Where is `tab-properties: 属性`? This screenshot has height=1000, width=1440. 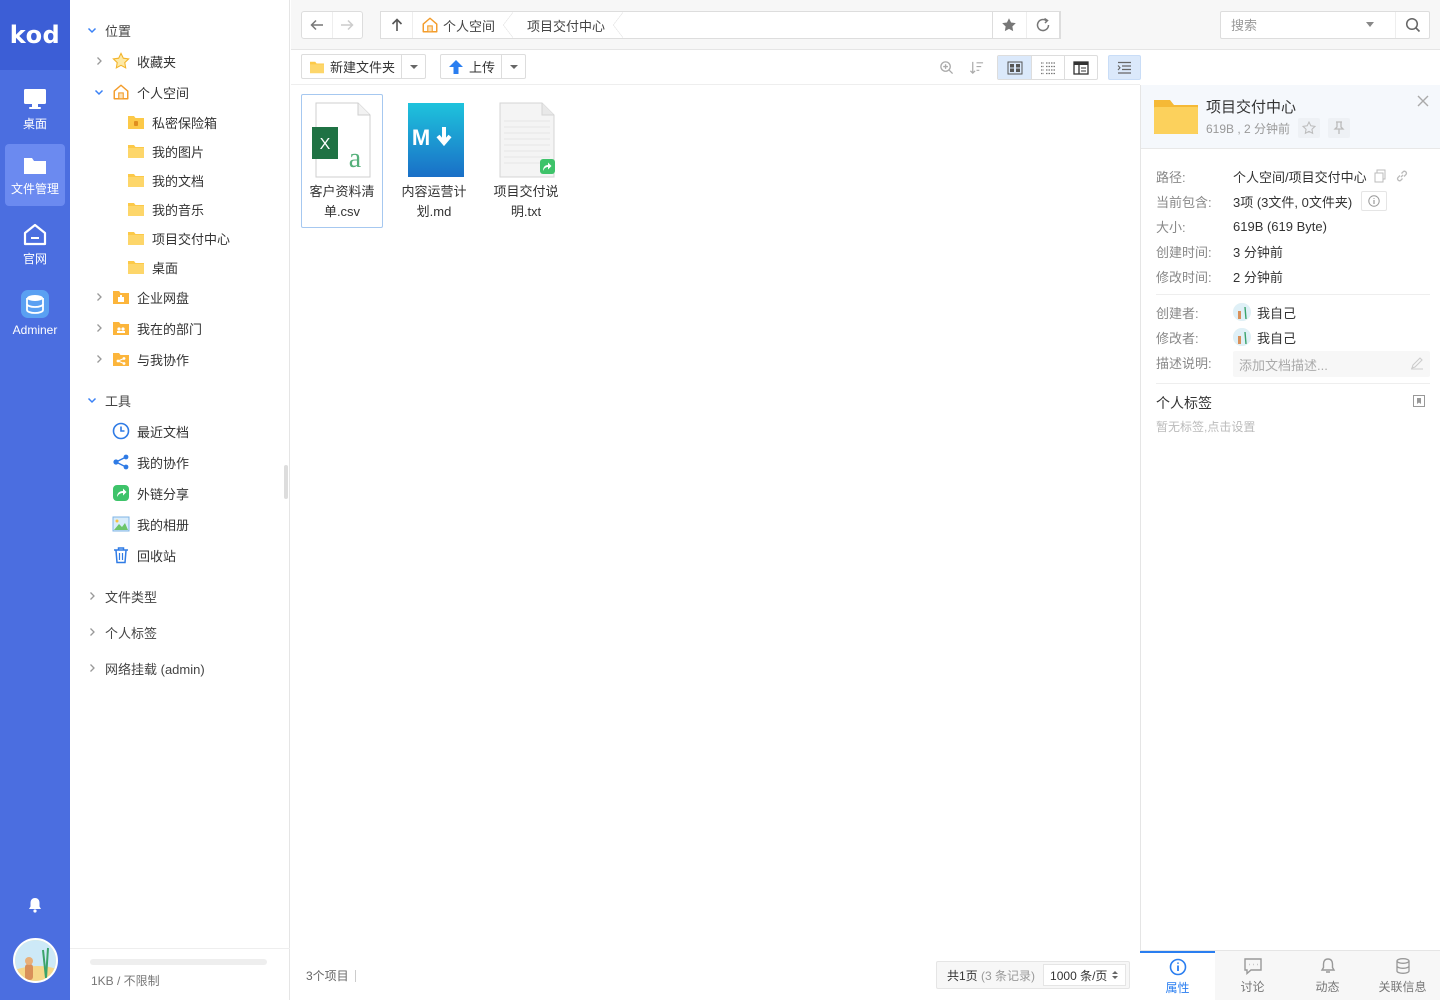 tab-properties: 属性 is located at coordinates (1177, 975).